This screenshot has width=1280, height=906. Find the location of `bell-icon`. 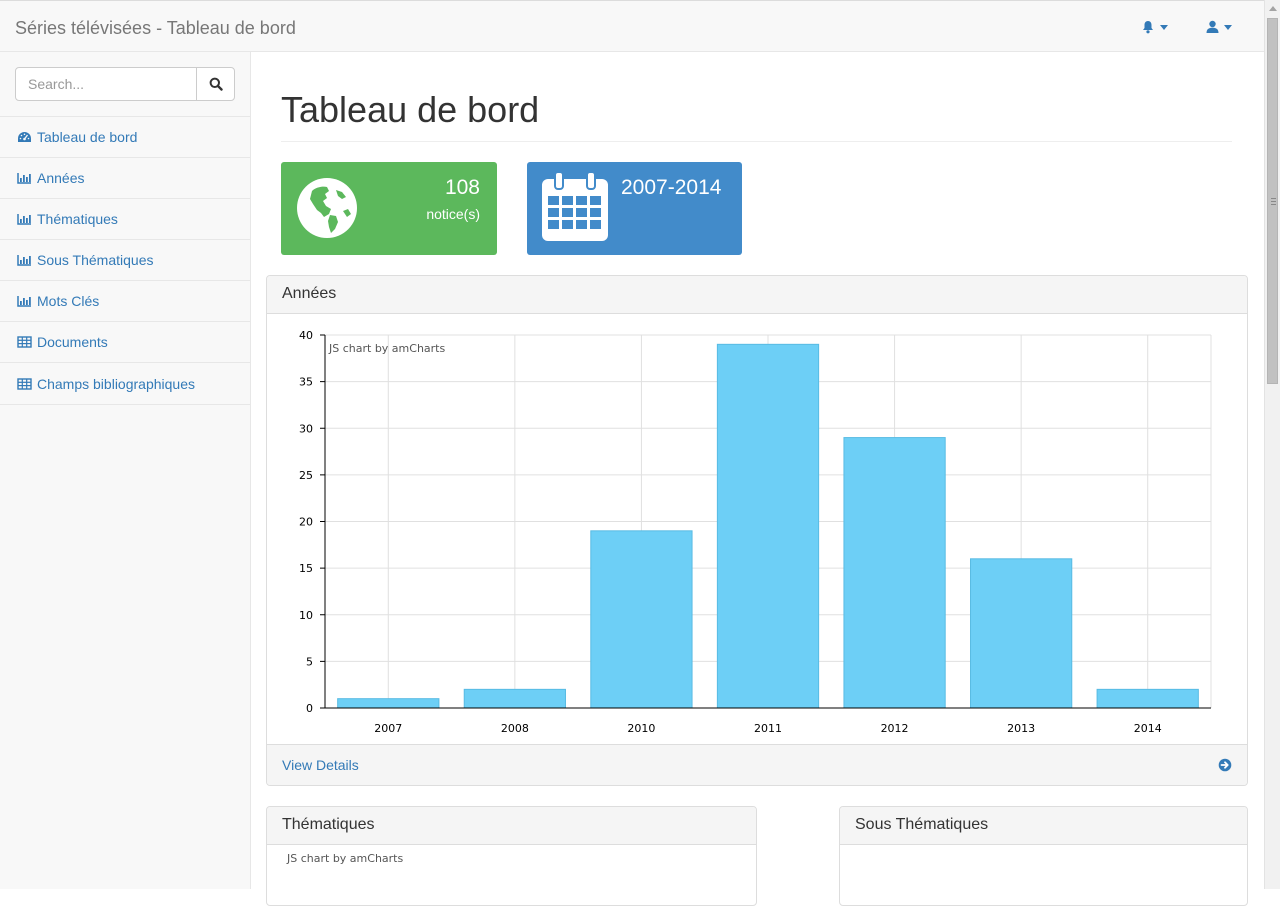

bell-icon is located at coordinates (1148, 27).